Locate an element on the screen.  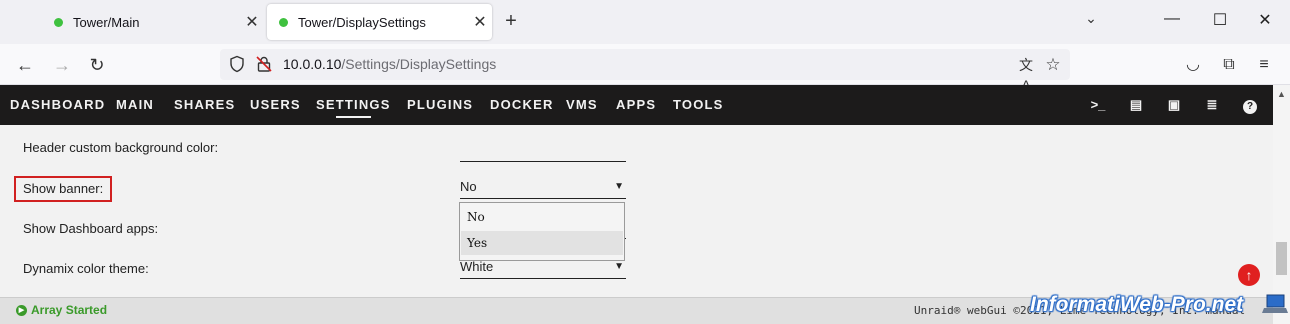
array-status-text: Array Started is located at coordinates (69, 310).